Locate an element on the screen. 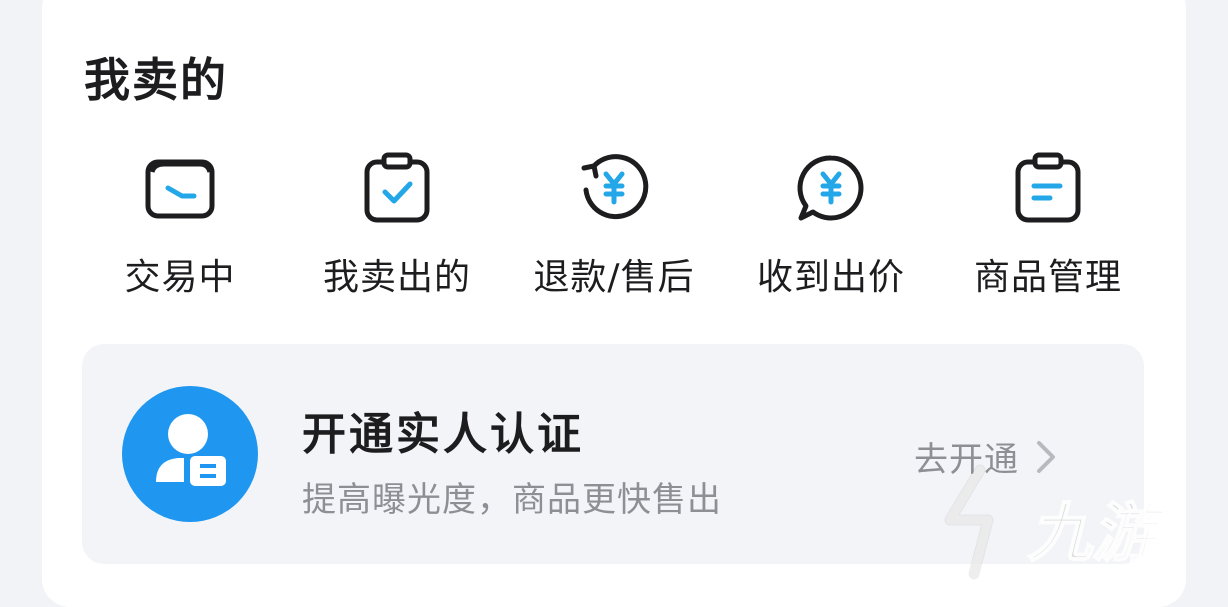 The width and height of the screenshot is (1228, 607). verify-subtitle: 提高曝光度，商品更快售出 is located at coordinates (512, 500).